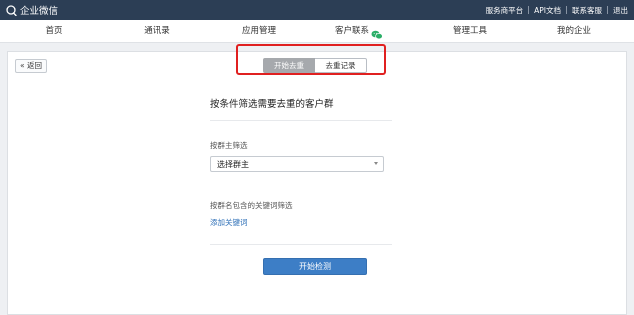 The width and height of the screenshot is (634, 315). I want to click on chevron-down-icon, so click(376, 163).